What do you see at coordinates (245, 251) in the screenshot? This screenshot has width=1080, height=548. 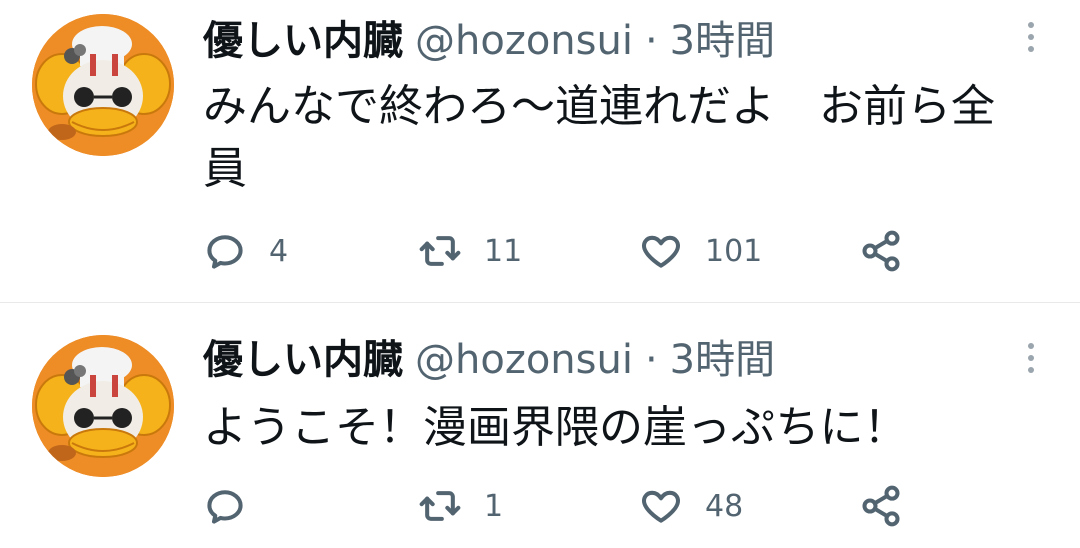 I see `reply-button: 4` at bounding box center [245, 251].